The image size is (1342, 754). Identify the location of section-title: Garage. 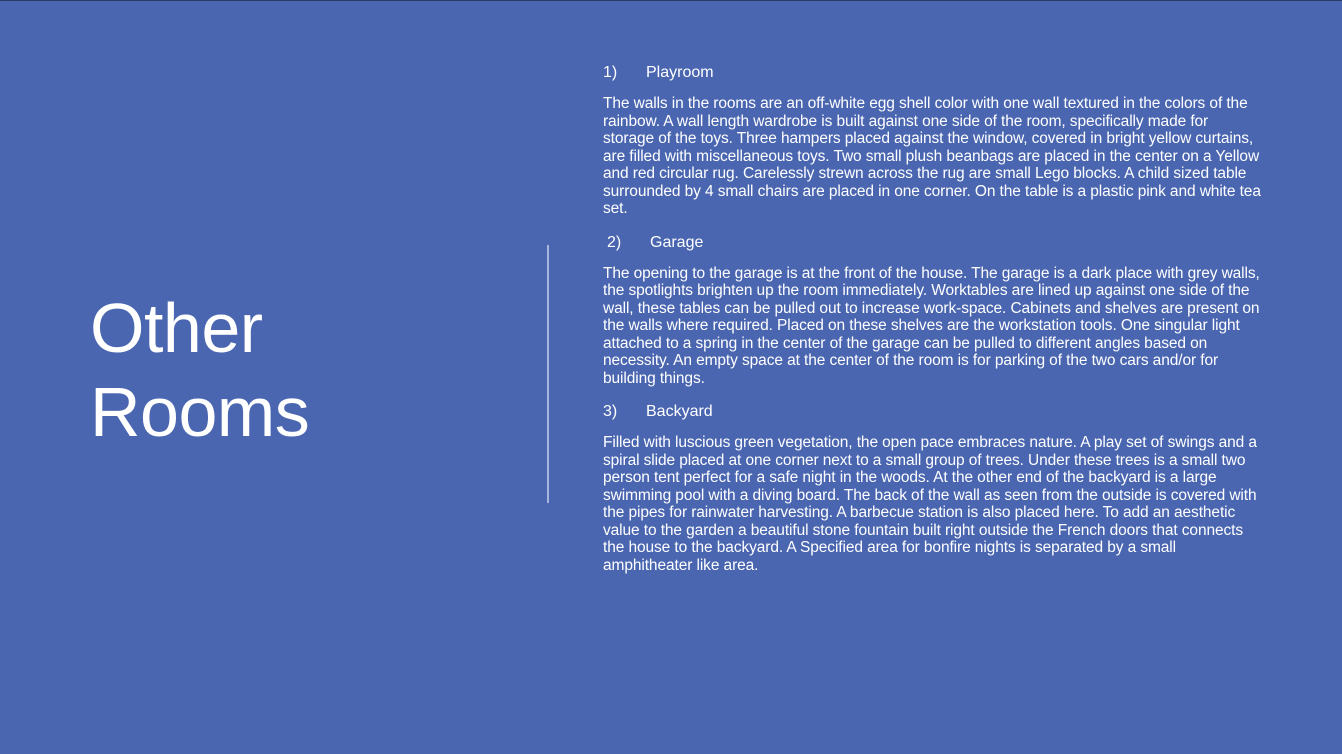
(677, 242).